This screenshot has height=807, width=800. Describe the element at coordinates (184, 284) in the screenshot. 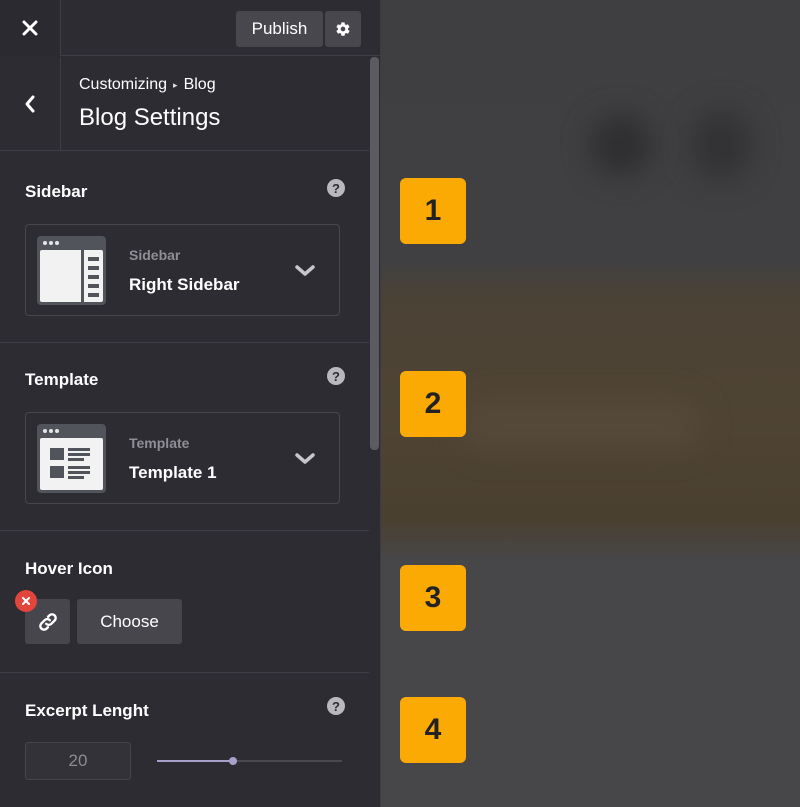

I see `sidebar-select-value: Right Sidebar` at that location.